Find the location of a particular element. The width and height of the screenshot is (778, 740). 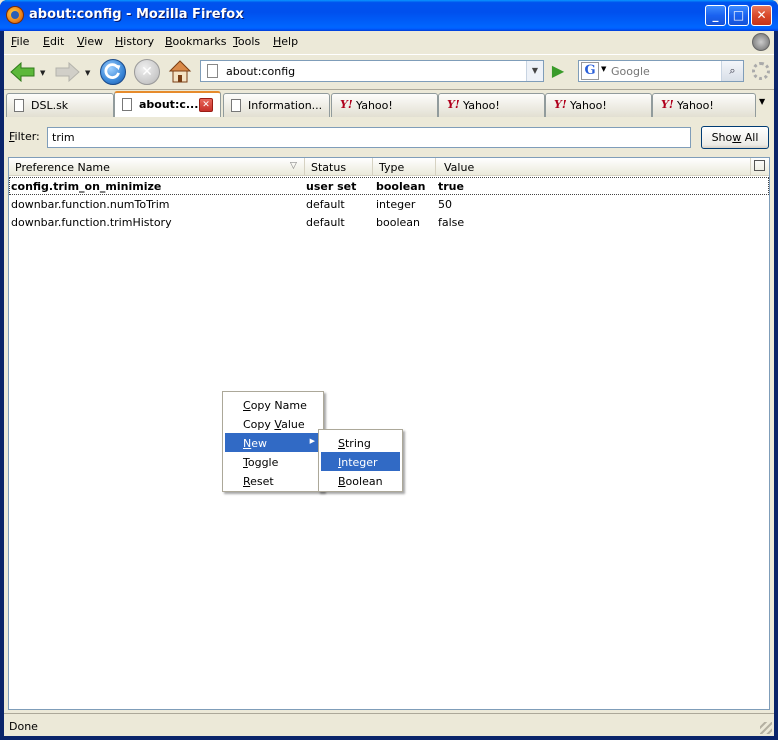

cell-value: false is located at coordinates (451, 222).